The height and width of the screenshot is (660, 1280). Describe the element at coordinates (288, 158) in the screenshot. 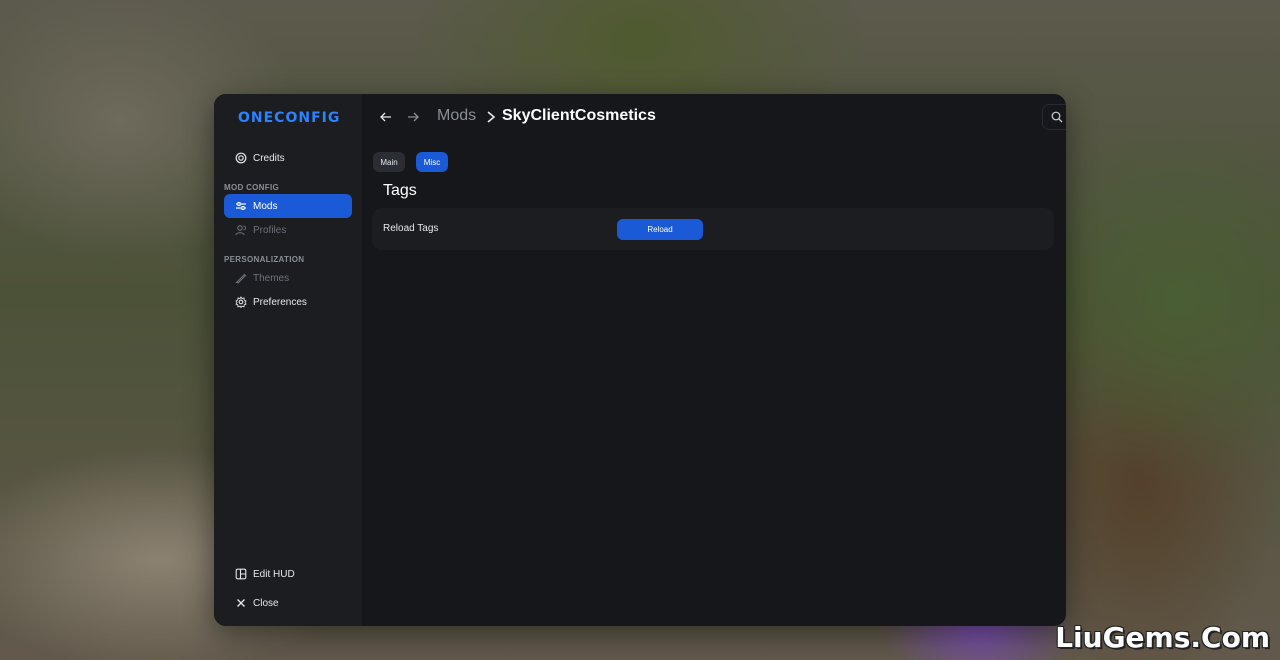

I see `sidebar-item-credits: Credits` at that location.